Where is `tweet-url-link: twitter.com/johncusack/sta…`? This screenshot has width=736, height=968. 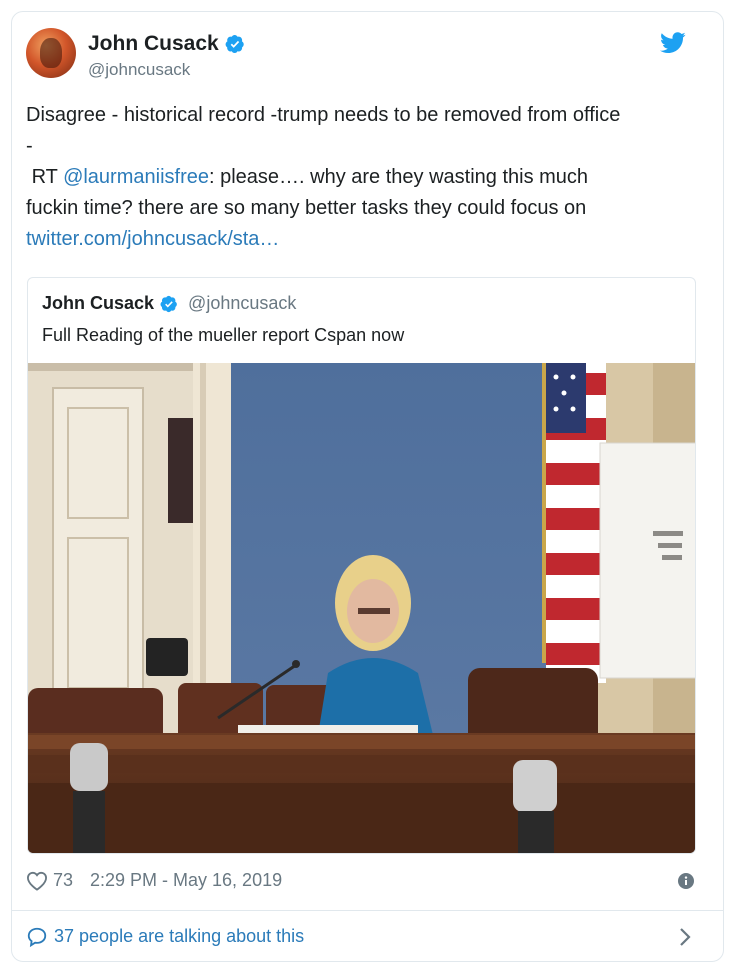
tweet-url-link: twitter.com/johncusack/sta… is located at coordinates (361, 239).